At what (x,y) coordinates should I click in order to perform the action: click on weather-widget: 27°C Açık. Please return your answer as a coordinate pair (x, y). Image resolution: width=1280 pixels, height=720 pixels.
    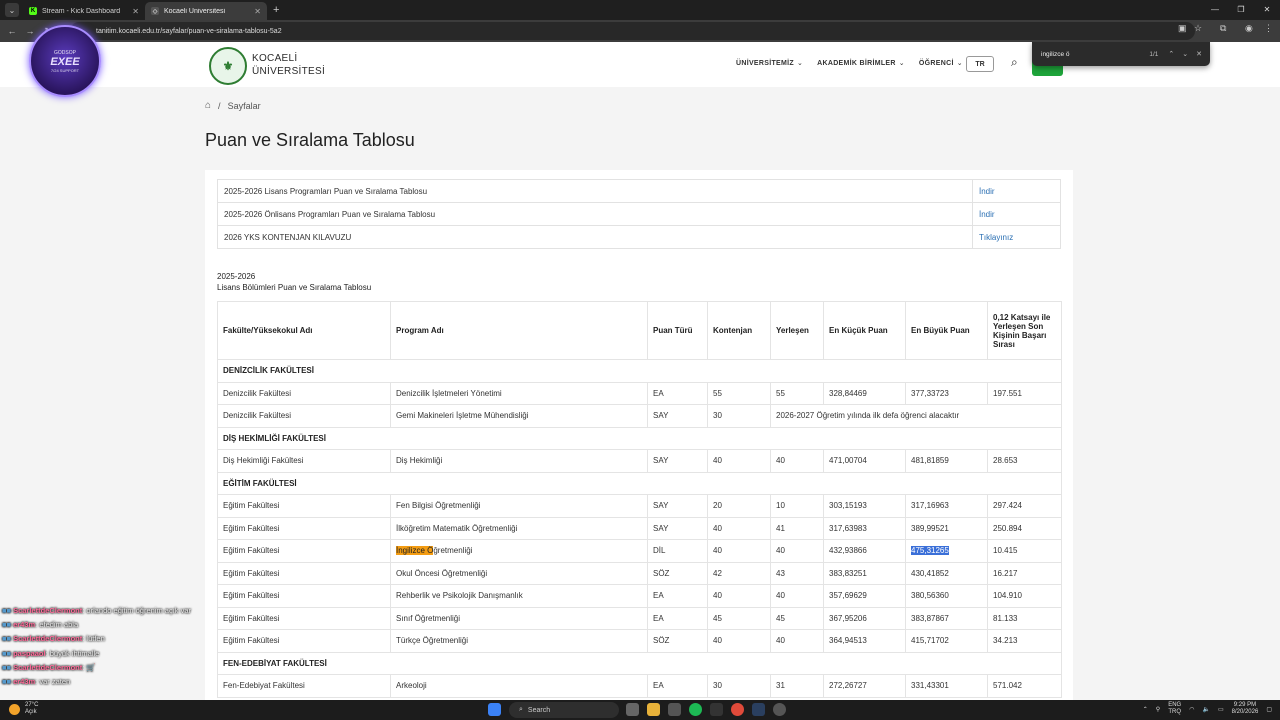
    Looking at the image, I should click on (23, 709).